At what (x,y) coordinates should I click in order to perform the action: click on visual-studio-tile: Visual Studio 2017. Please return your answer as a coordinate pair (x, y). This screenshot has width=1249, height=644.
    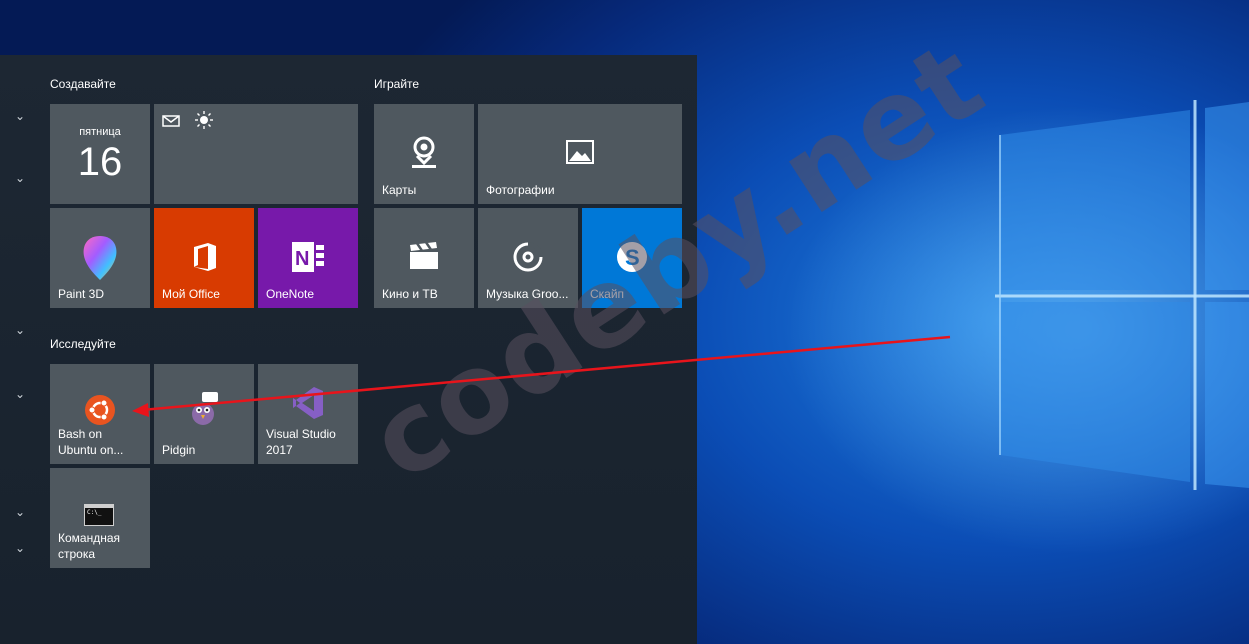
    Looking at the image, I should click on (308, 414).